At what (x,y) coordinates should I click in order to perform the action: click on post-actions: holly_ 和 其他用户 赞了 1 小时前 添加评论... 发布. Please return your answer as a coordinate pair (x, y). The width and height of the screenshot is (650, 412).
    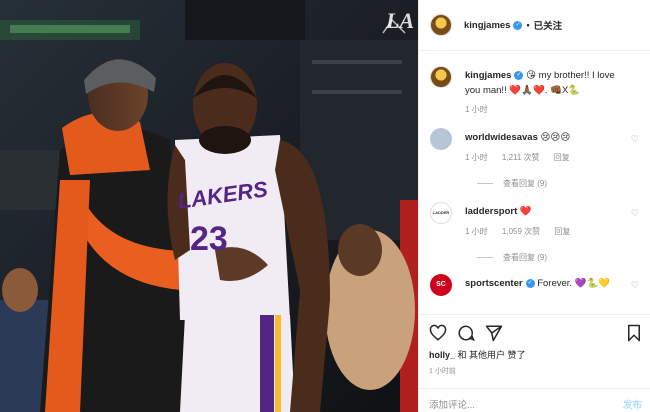
    Looking at the image, I should click on (534, 363).